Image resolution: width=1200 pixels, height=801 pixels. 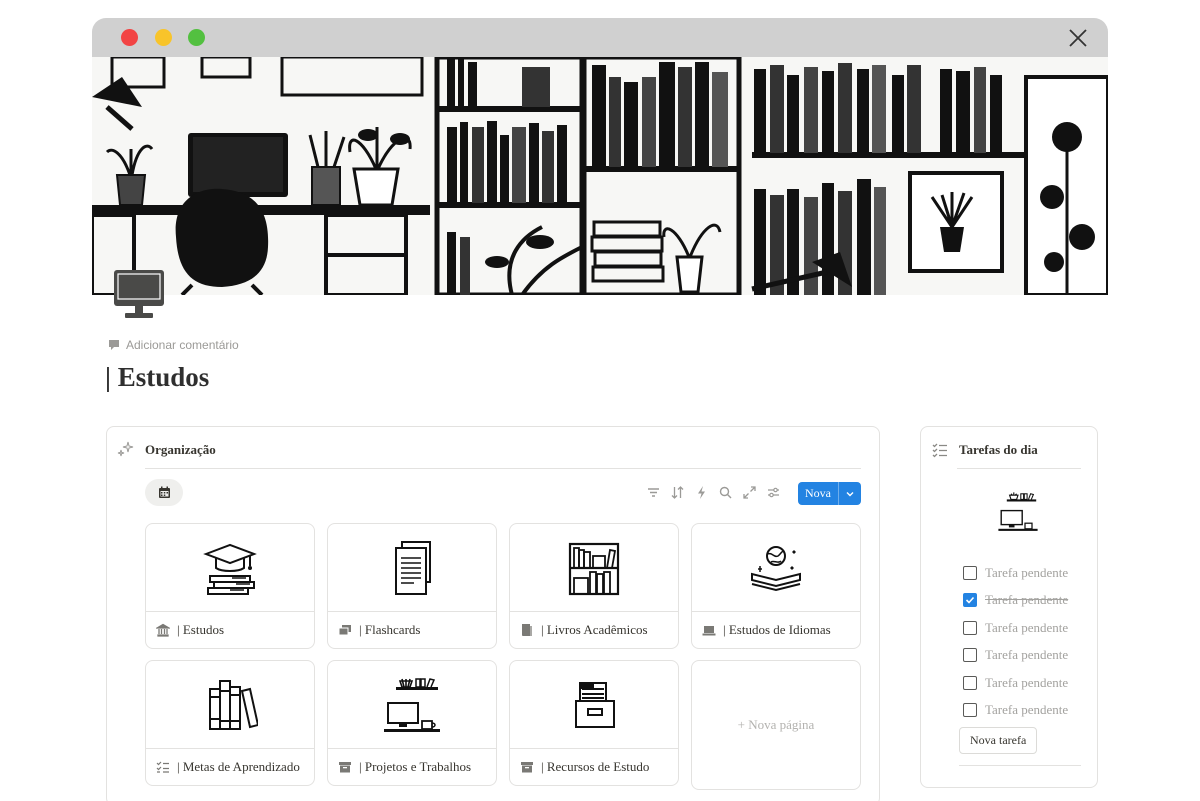 I want to click on sort-icon, so click(x=677, y=492).